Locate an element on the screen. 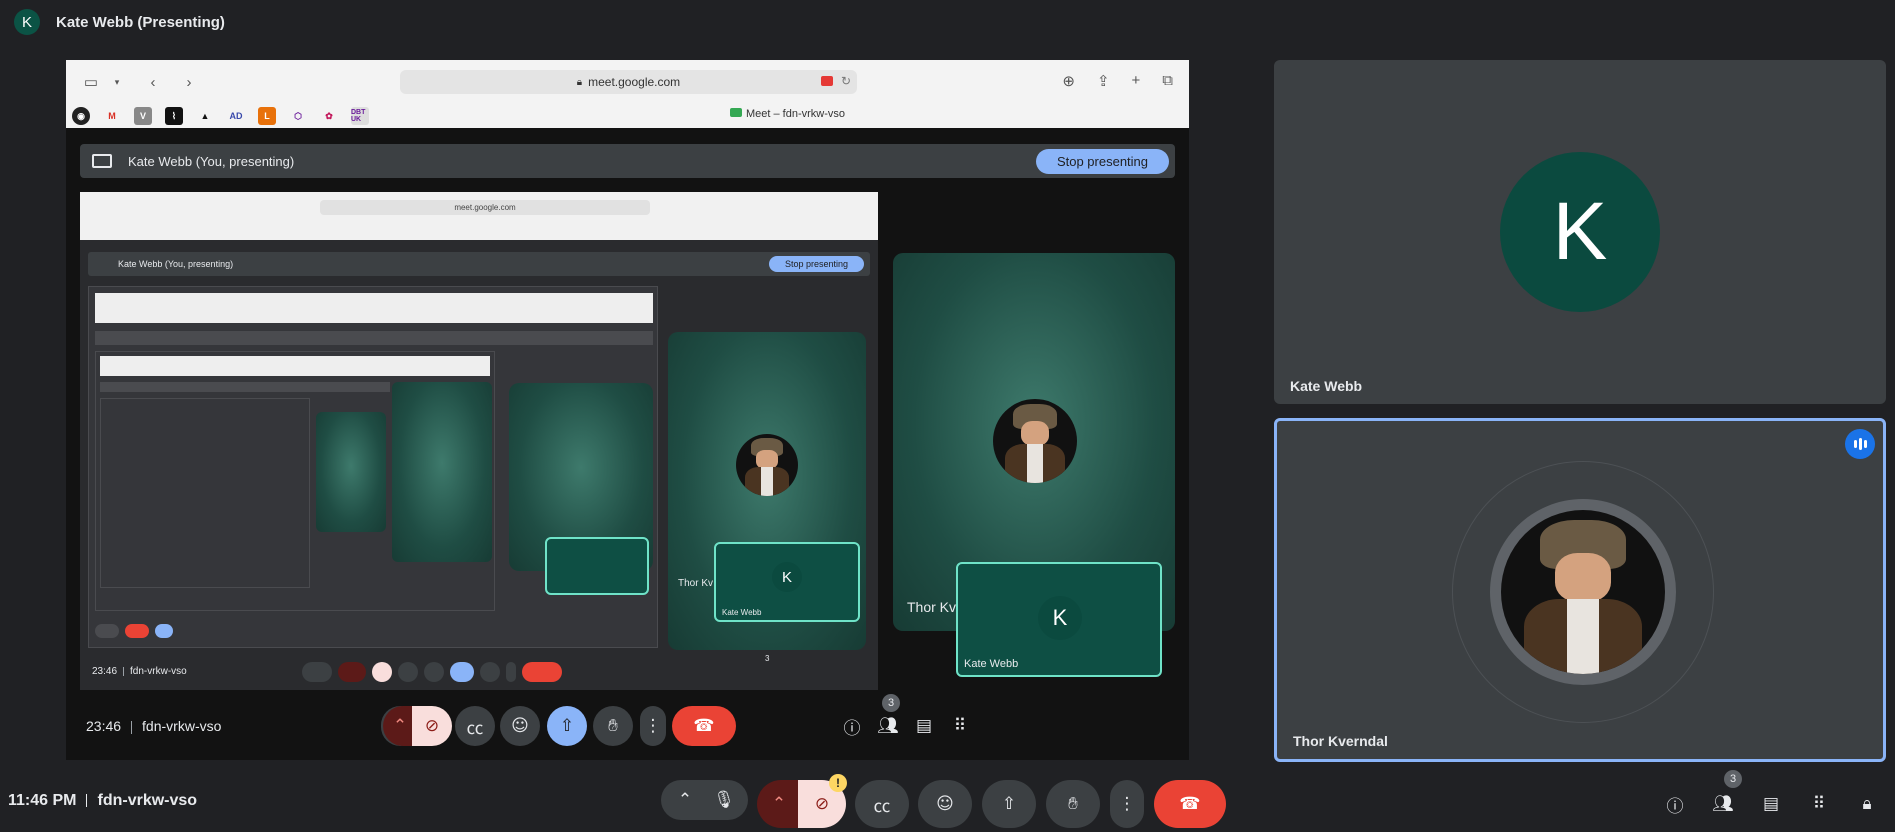  v-bookmark: V is located at coordinates (143, 116).